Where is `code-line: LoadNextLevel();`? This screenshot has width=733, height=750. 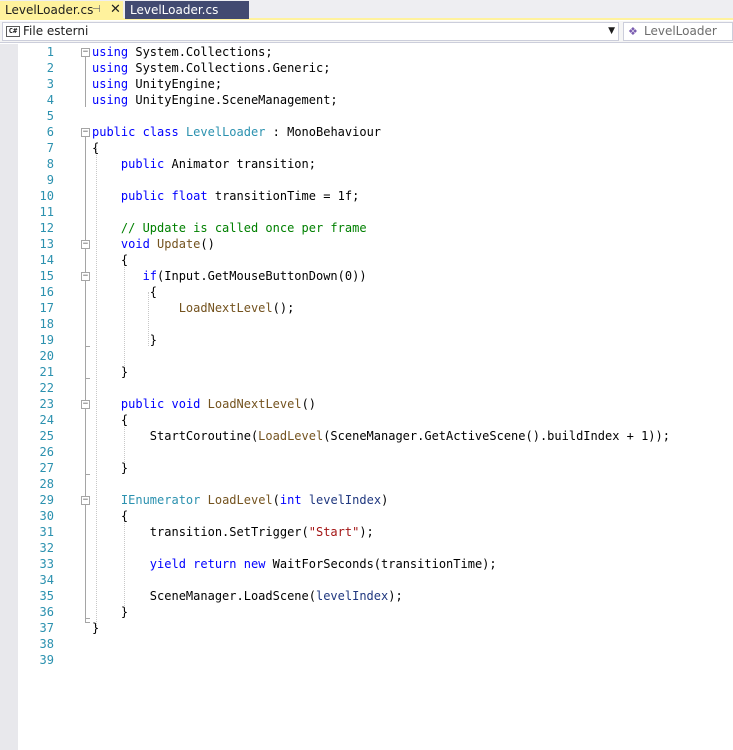 code-line: LoadNextLevel(); is located at coordinates (193, 308).